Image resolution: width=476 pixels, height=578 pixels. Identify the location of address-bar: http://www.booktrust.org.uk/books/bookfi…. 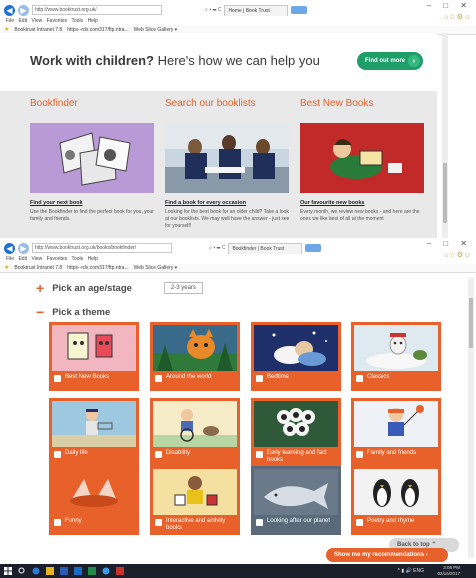
(102, 248).